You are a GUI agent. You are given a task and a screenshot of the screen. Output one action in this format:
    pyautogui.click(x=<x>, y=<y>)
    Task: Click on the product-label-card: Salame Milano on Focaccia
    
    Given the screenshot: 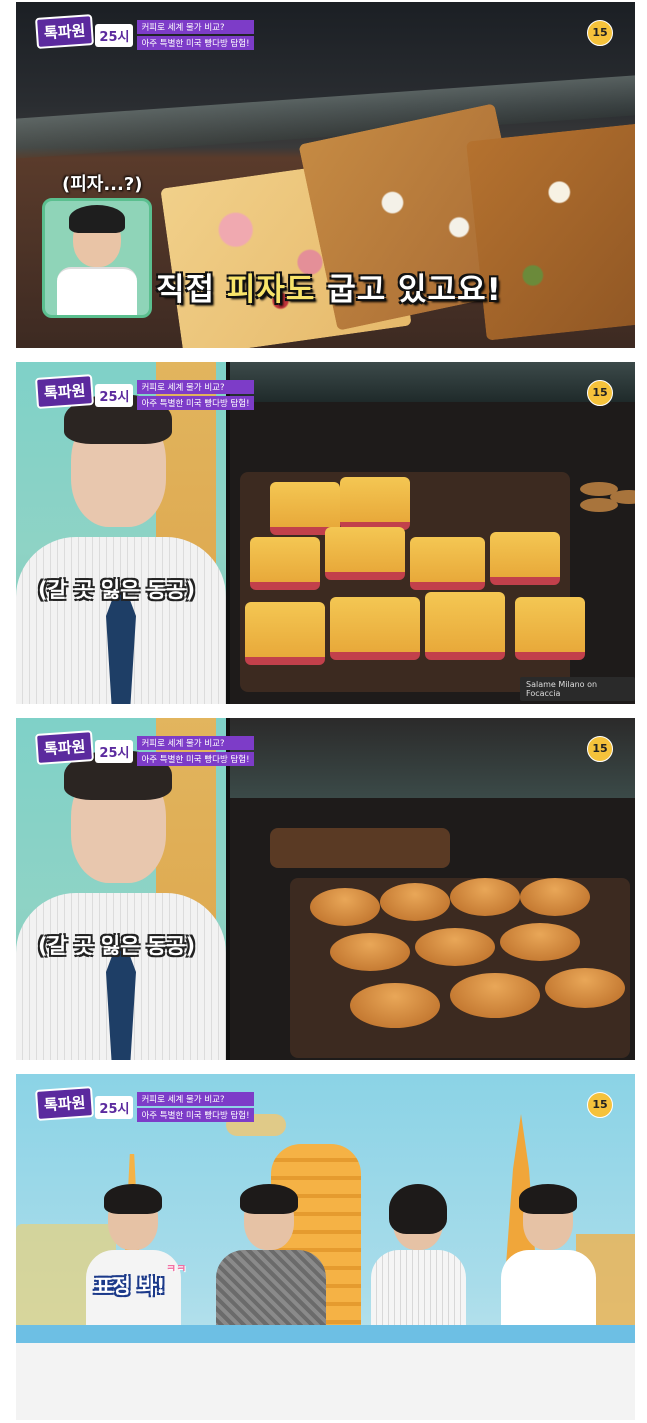 What is the action you would take?
    pyautogui.click(x=577, y=689)
    